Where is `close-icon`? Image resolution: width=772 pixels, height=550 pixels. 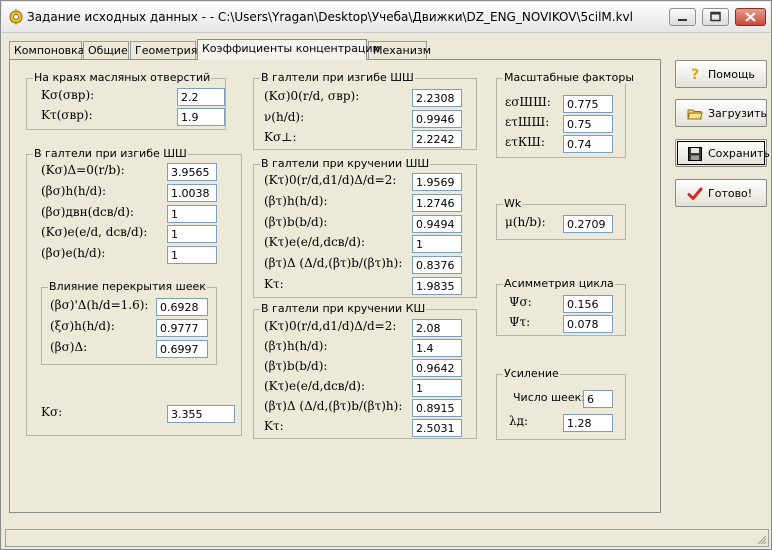 close-icon is located at coordinates (750, 17).